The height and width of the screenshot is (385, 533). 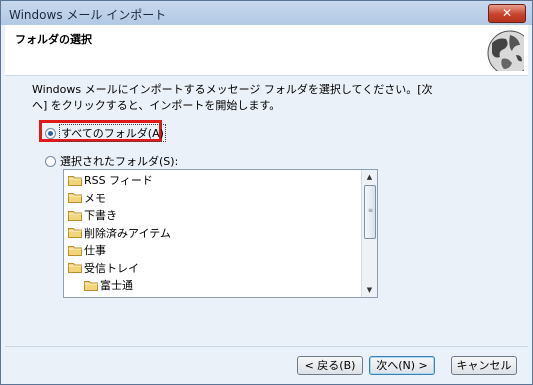 I want to click on list-item: 受信トレイ, so click(x=103, y=268).